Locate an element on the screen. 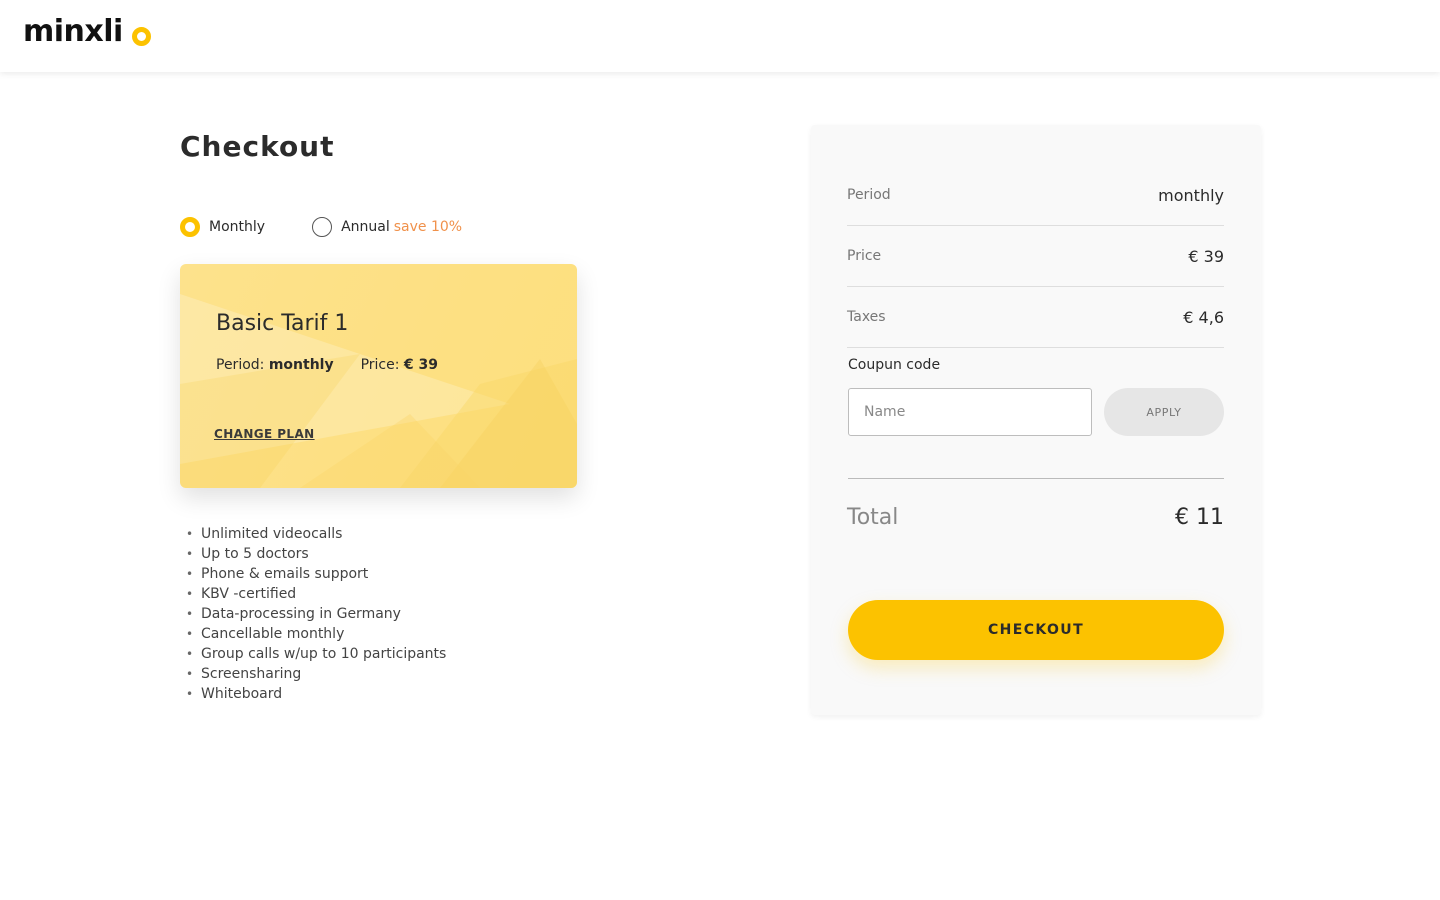  feature-text: KBV -certified is located at coordinates (249, 594).